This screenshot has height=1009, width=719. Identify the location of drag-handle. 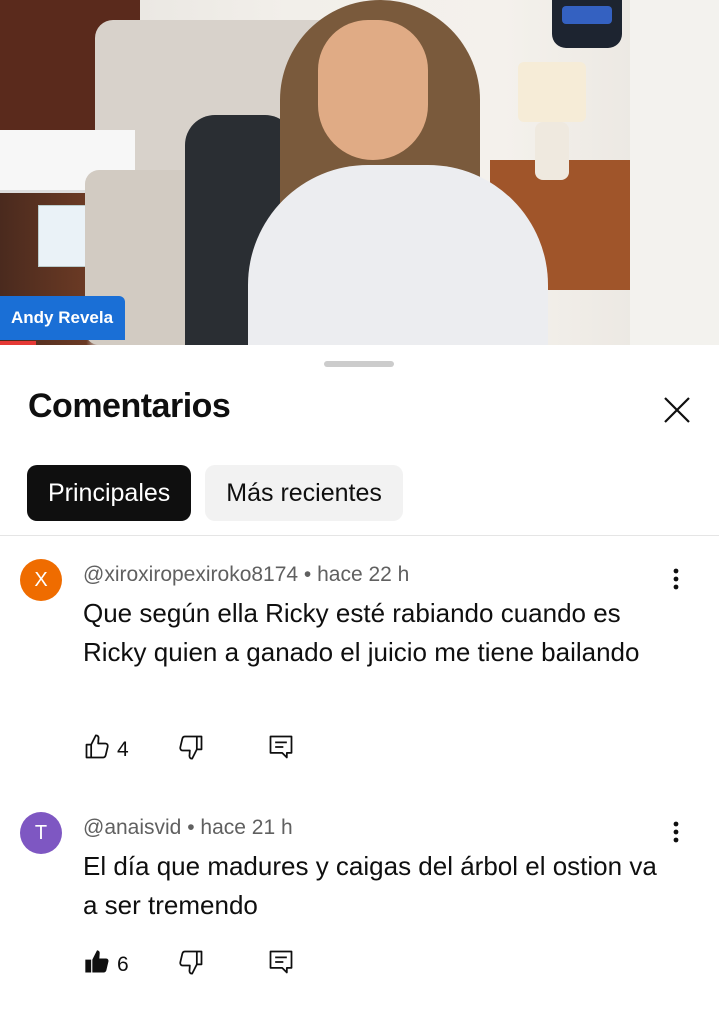
(359, 364).